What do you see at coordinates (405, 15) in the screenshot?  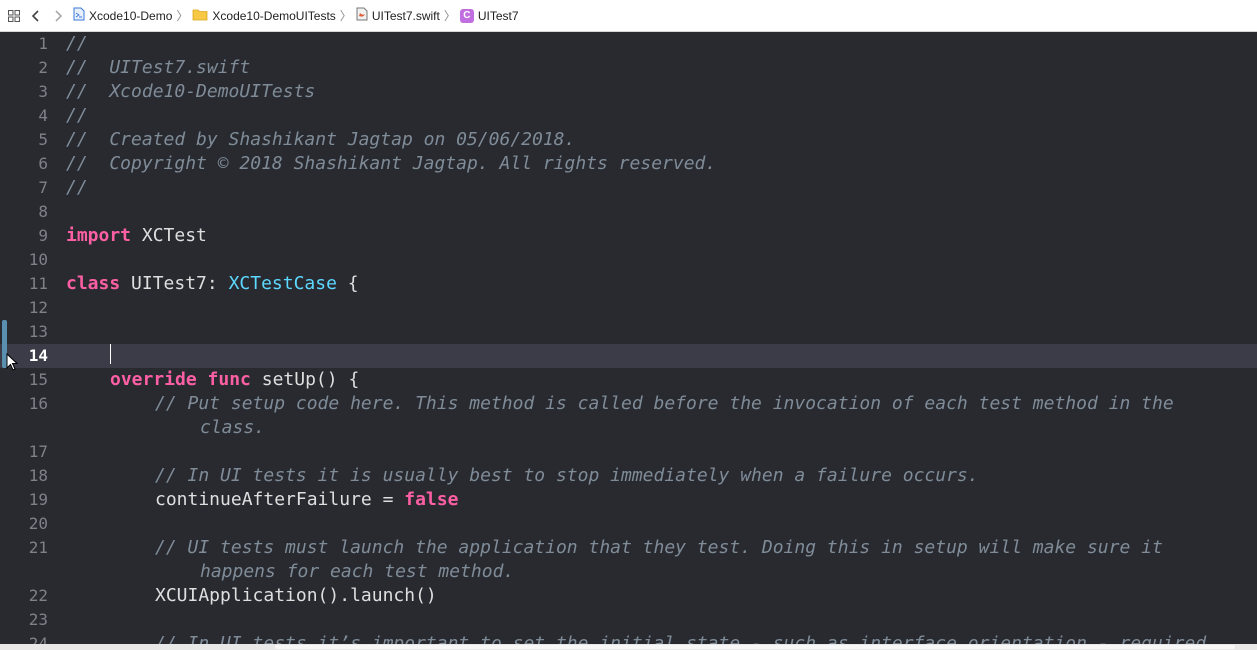 I see `breadcrumb-file-label: UITest7.swift` at bounding box center [405, 15].